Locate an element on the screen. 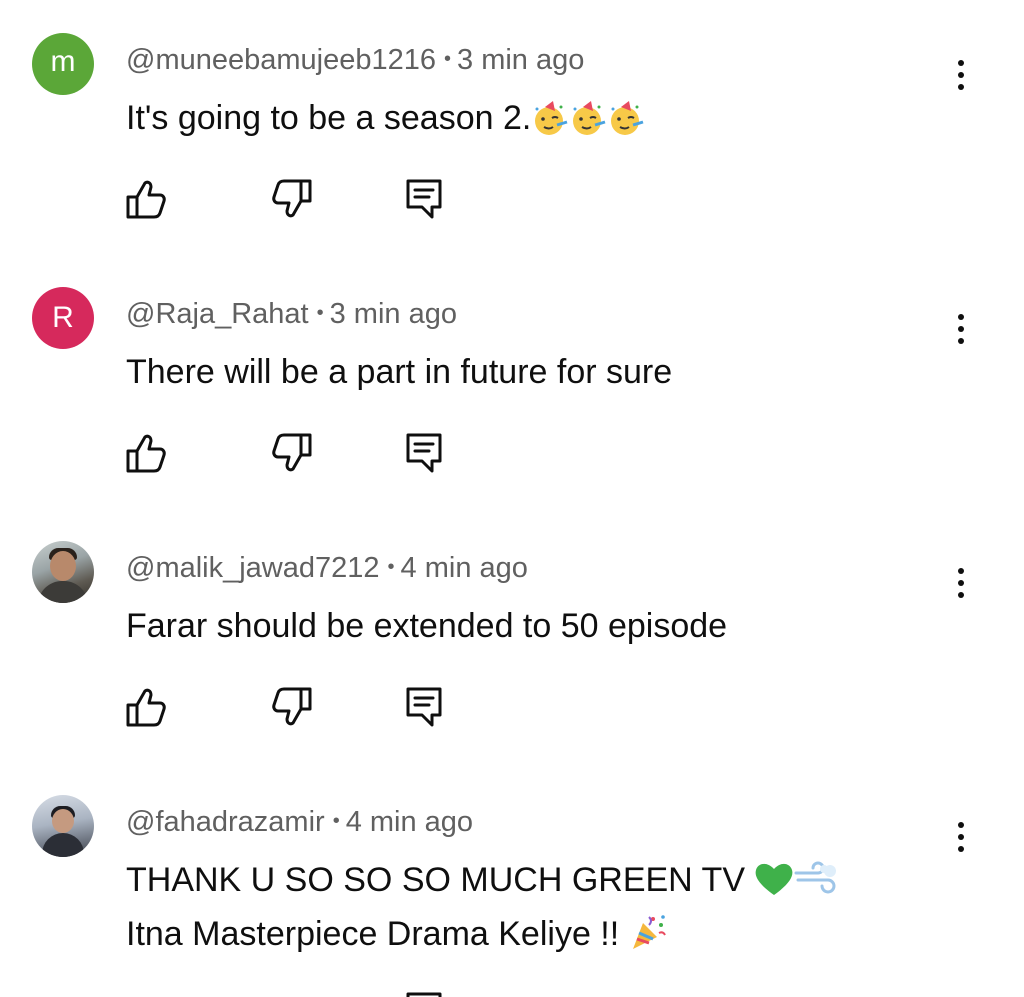 This screenshot has height=997, width=1024. comment-meta: @muneebamujeeb1216 • 3 min ago is located at coordinates (355, 59).